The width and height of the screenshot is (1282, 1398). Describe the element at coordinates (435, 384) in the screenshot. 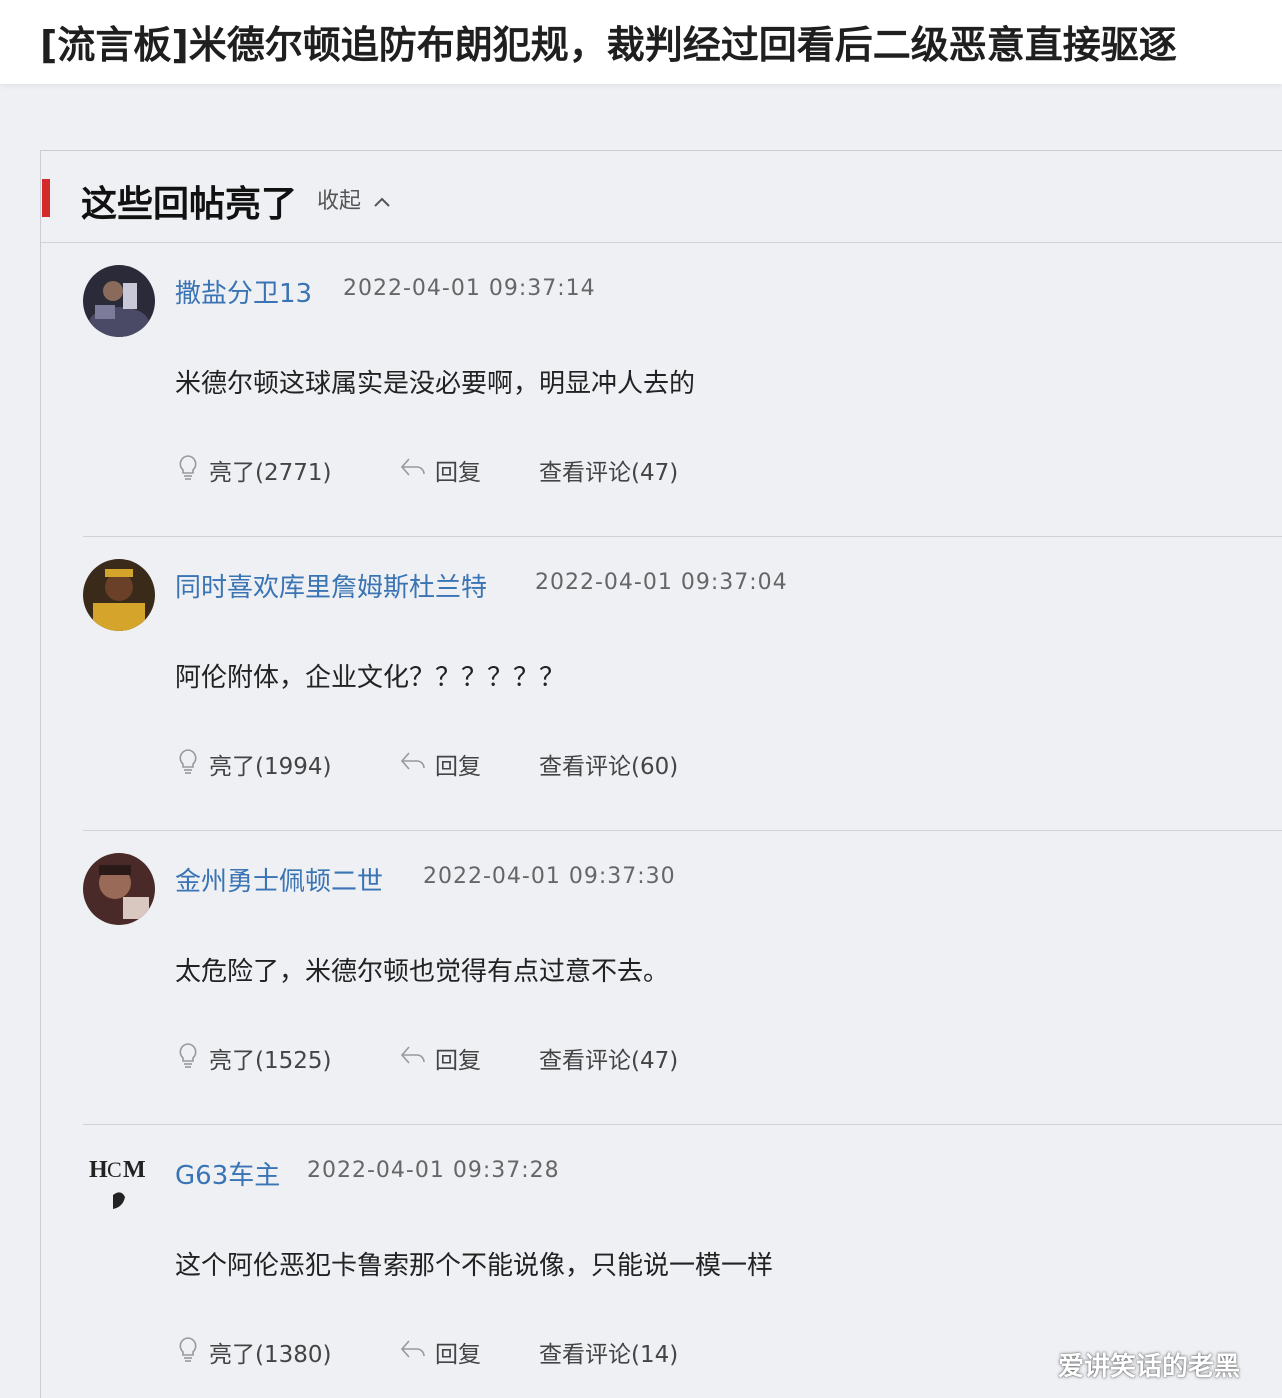

I see `reply-content: 米德尔顿这球属实是没必要啊，明显冲人去的` at that location.